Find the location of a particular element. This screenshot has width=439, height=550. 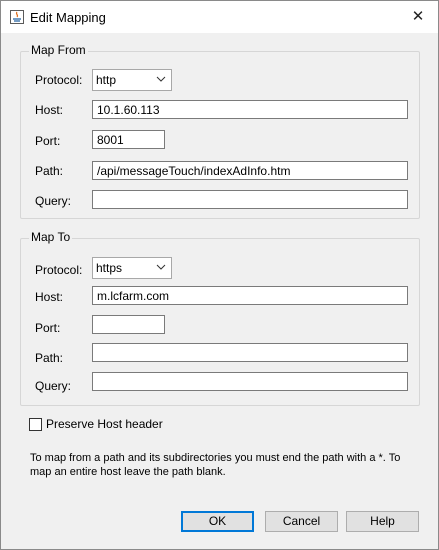

to-path-input is located at coordinates (250, 352).